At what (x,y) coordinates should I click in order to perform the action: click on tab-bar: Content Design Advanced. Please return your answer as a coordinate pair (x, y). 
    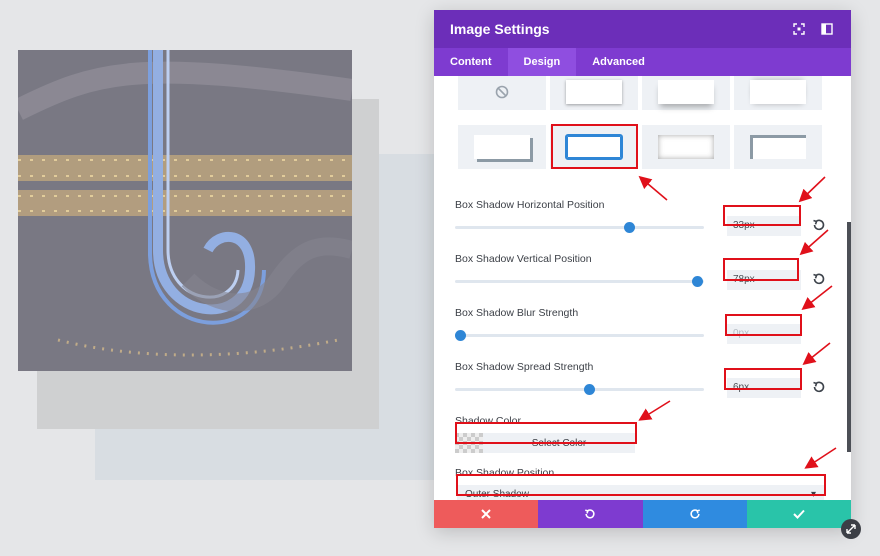
    Looking at the image, I should click on (642, 62).